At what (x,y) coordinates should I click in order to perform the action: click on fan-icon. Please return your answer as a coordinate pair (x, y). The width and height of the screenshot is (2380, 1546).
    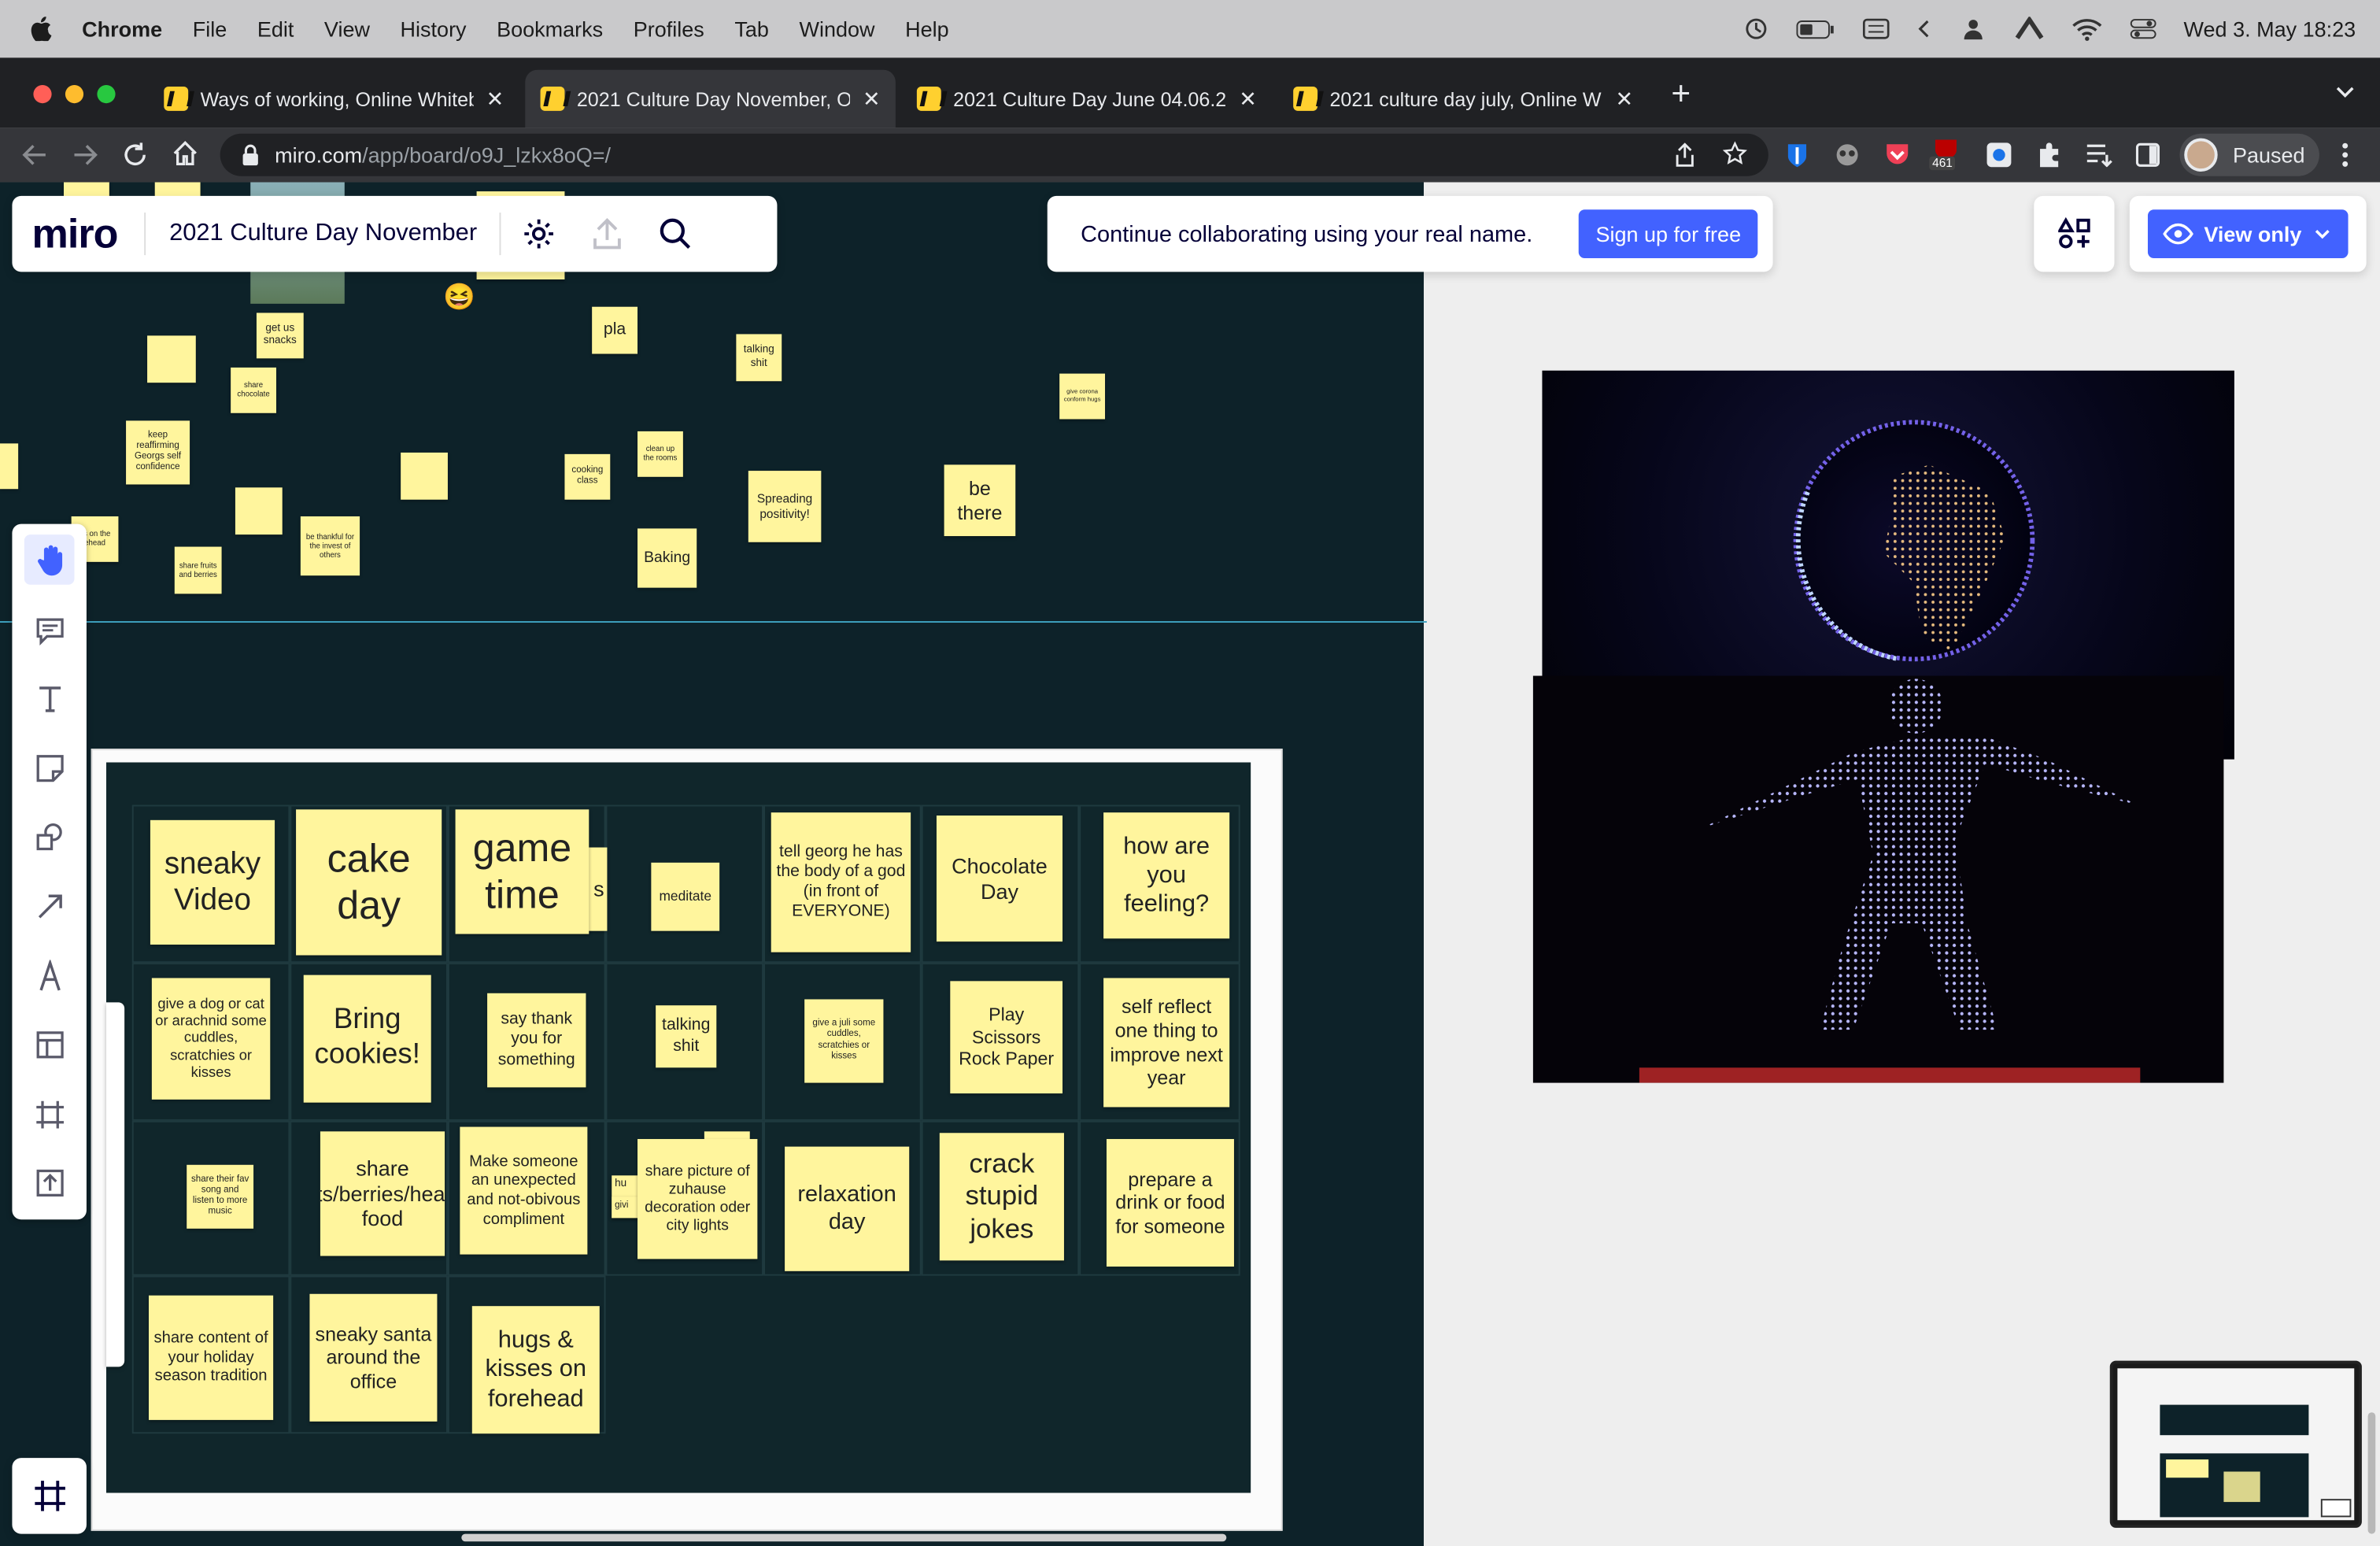
    Looking at the image, I should click on (1972, 29).